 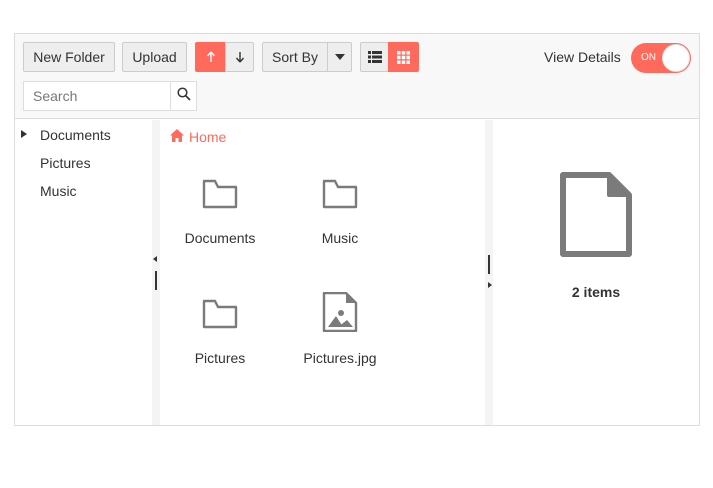 What do you see at coordinates (69, 57) in the screenshot?
I see `new-folder-button: New Folder` at bounding box center [69, 57].